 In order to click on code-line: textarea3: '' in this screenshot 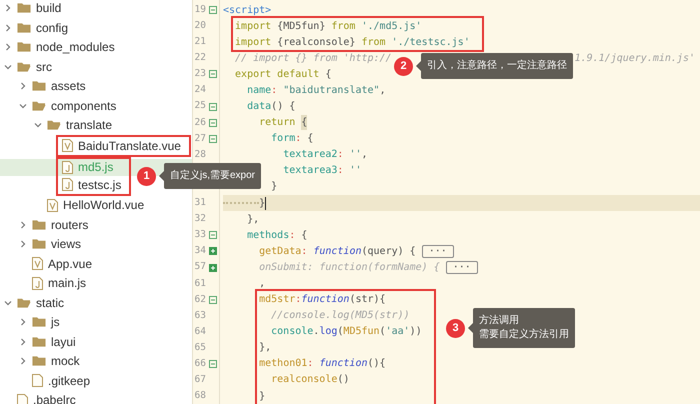, I will do `click(322, 171)`.